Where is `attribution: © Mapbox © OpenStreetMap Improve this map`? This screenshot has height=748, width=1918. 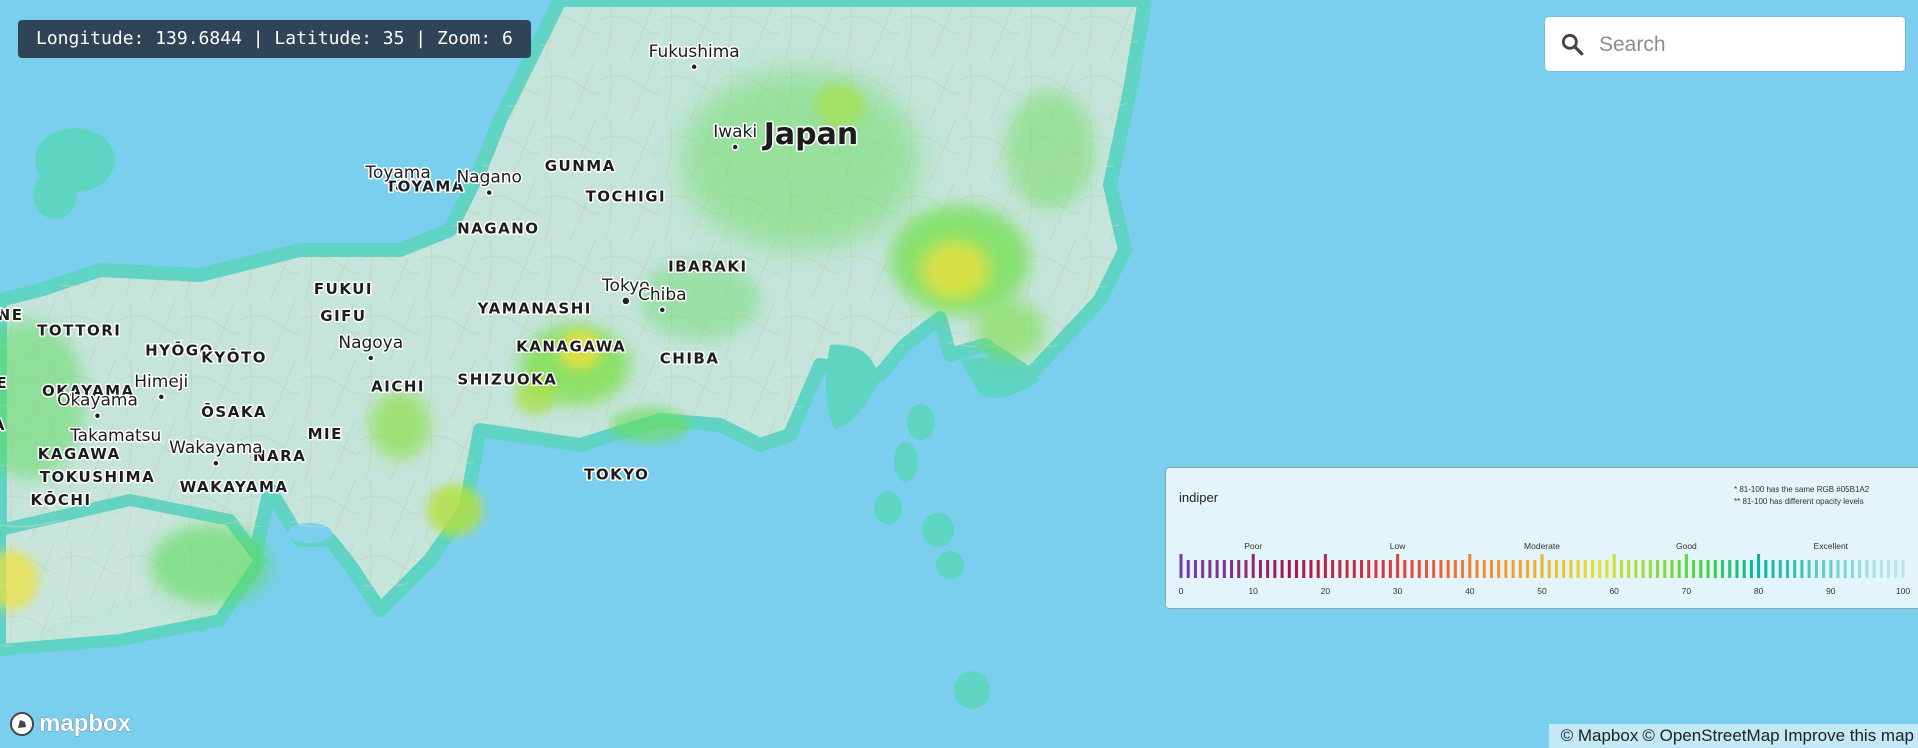
attribution: © Mapbox © OpenStreetMap Improve this map is located at coordinates (1733, 736).